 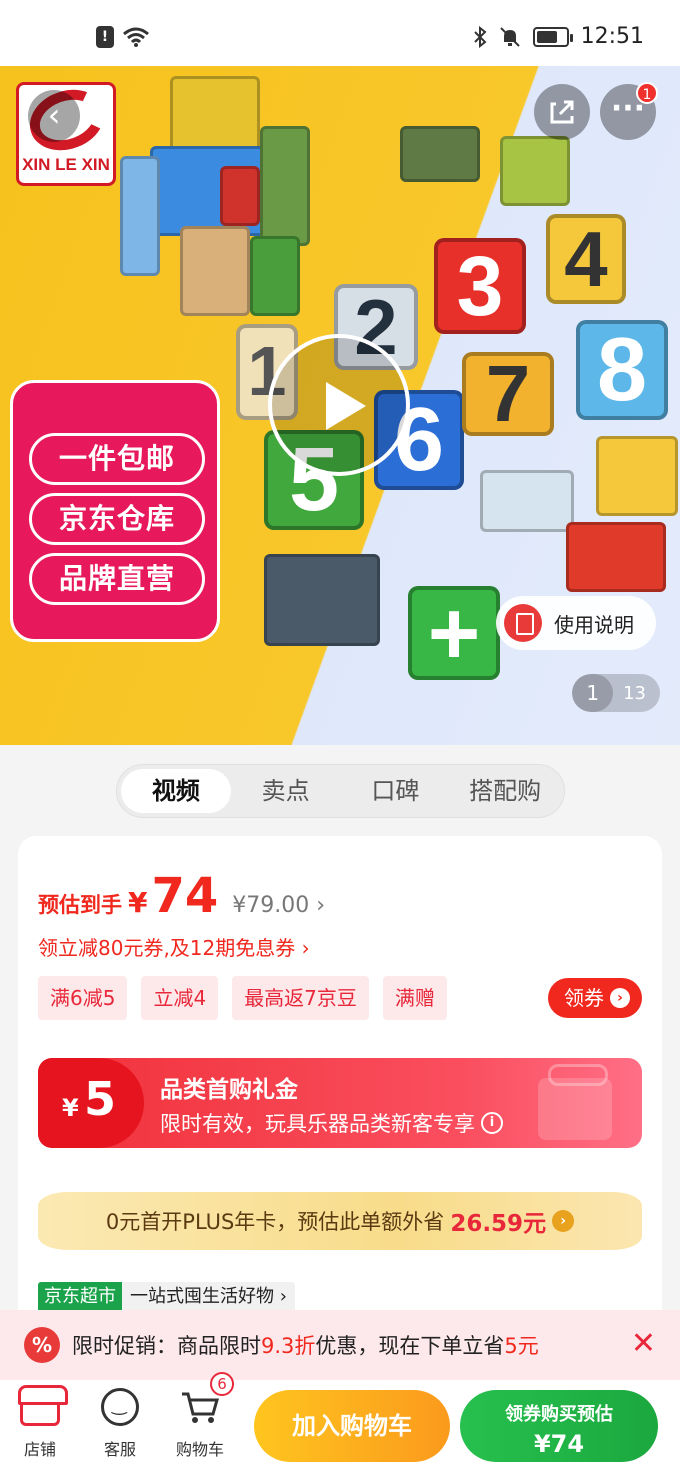 I want to click on status-left: !, so click(x=123, y=37).